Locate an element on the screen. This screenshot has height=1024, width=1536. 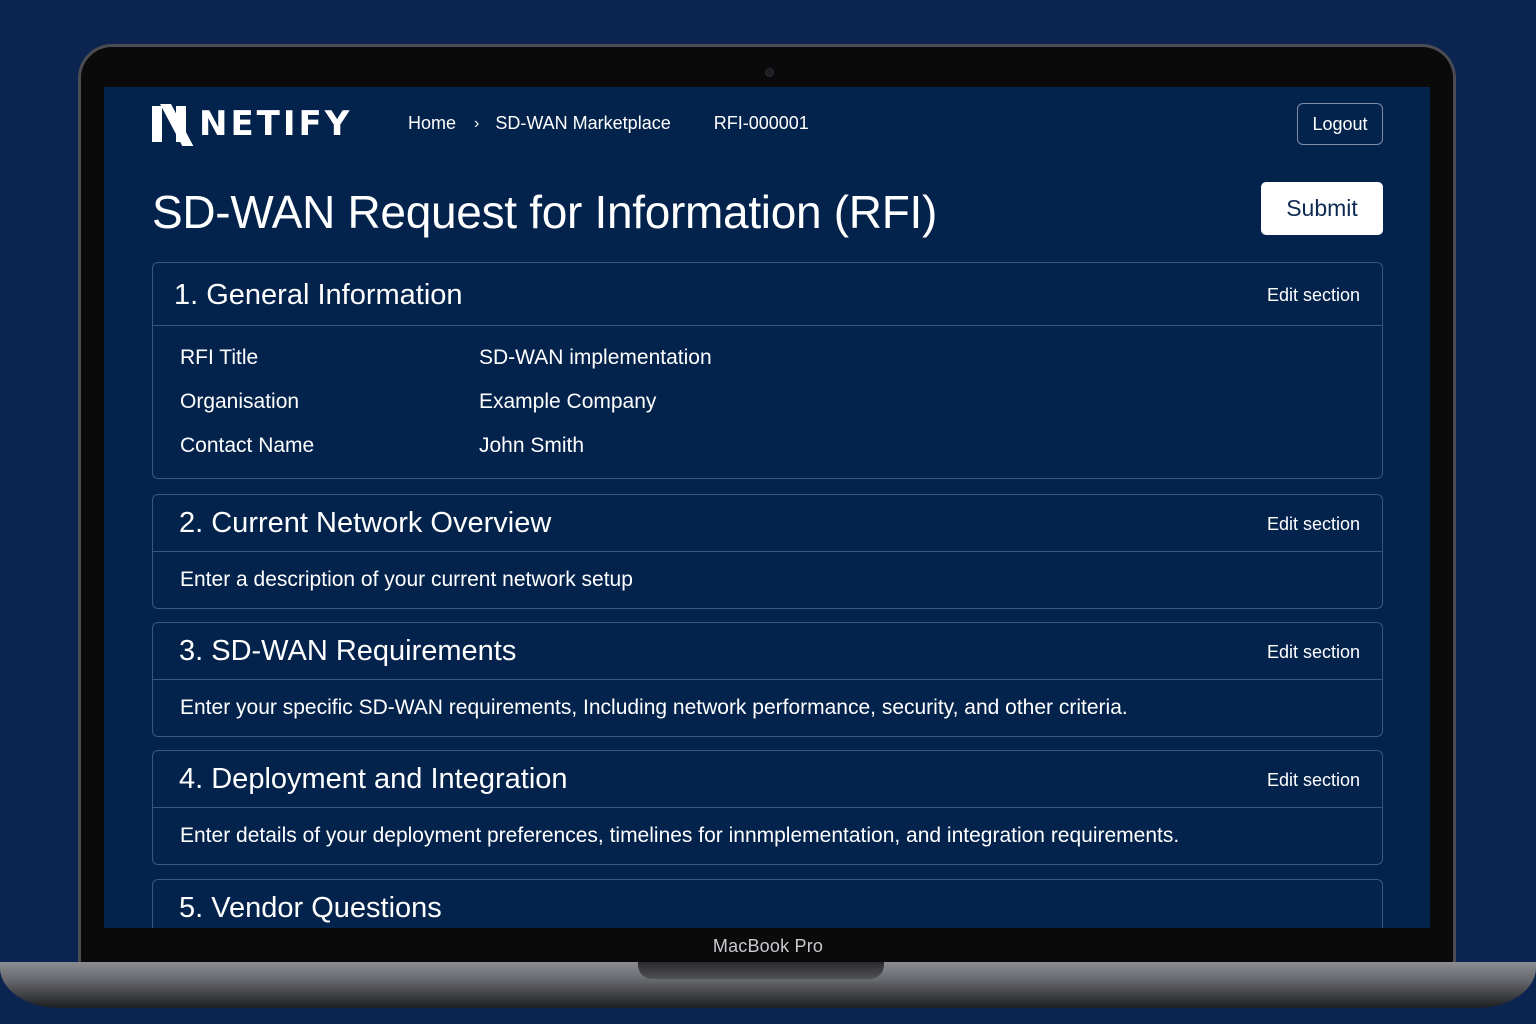
breadcrumb-marketplace: SD-WAN Marketplace is located at coordinates (582, 123).